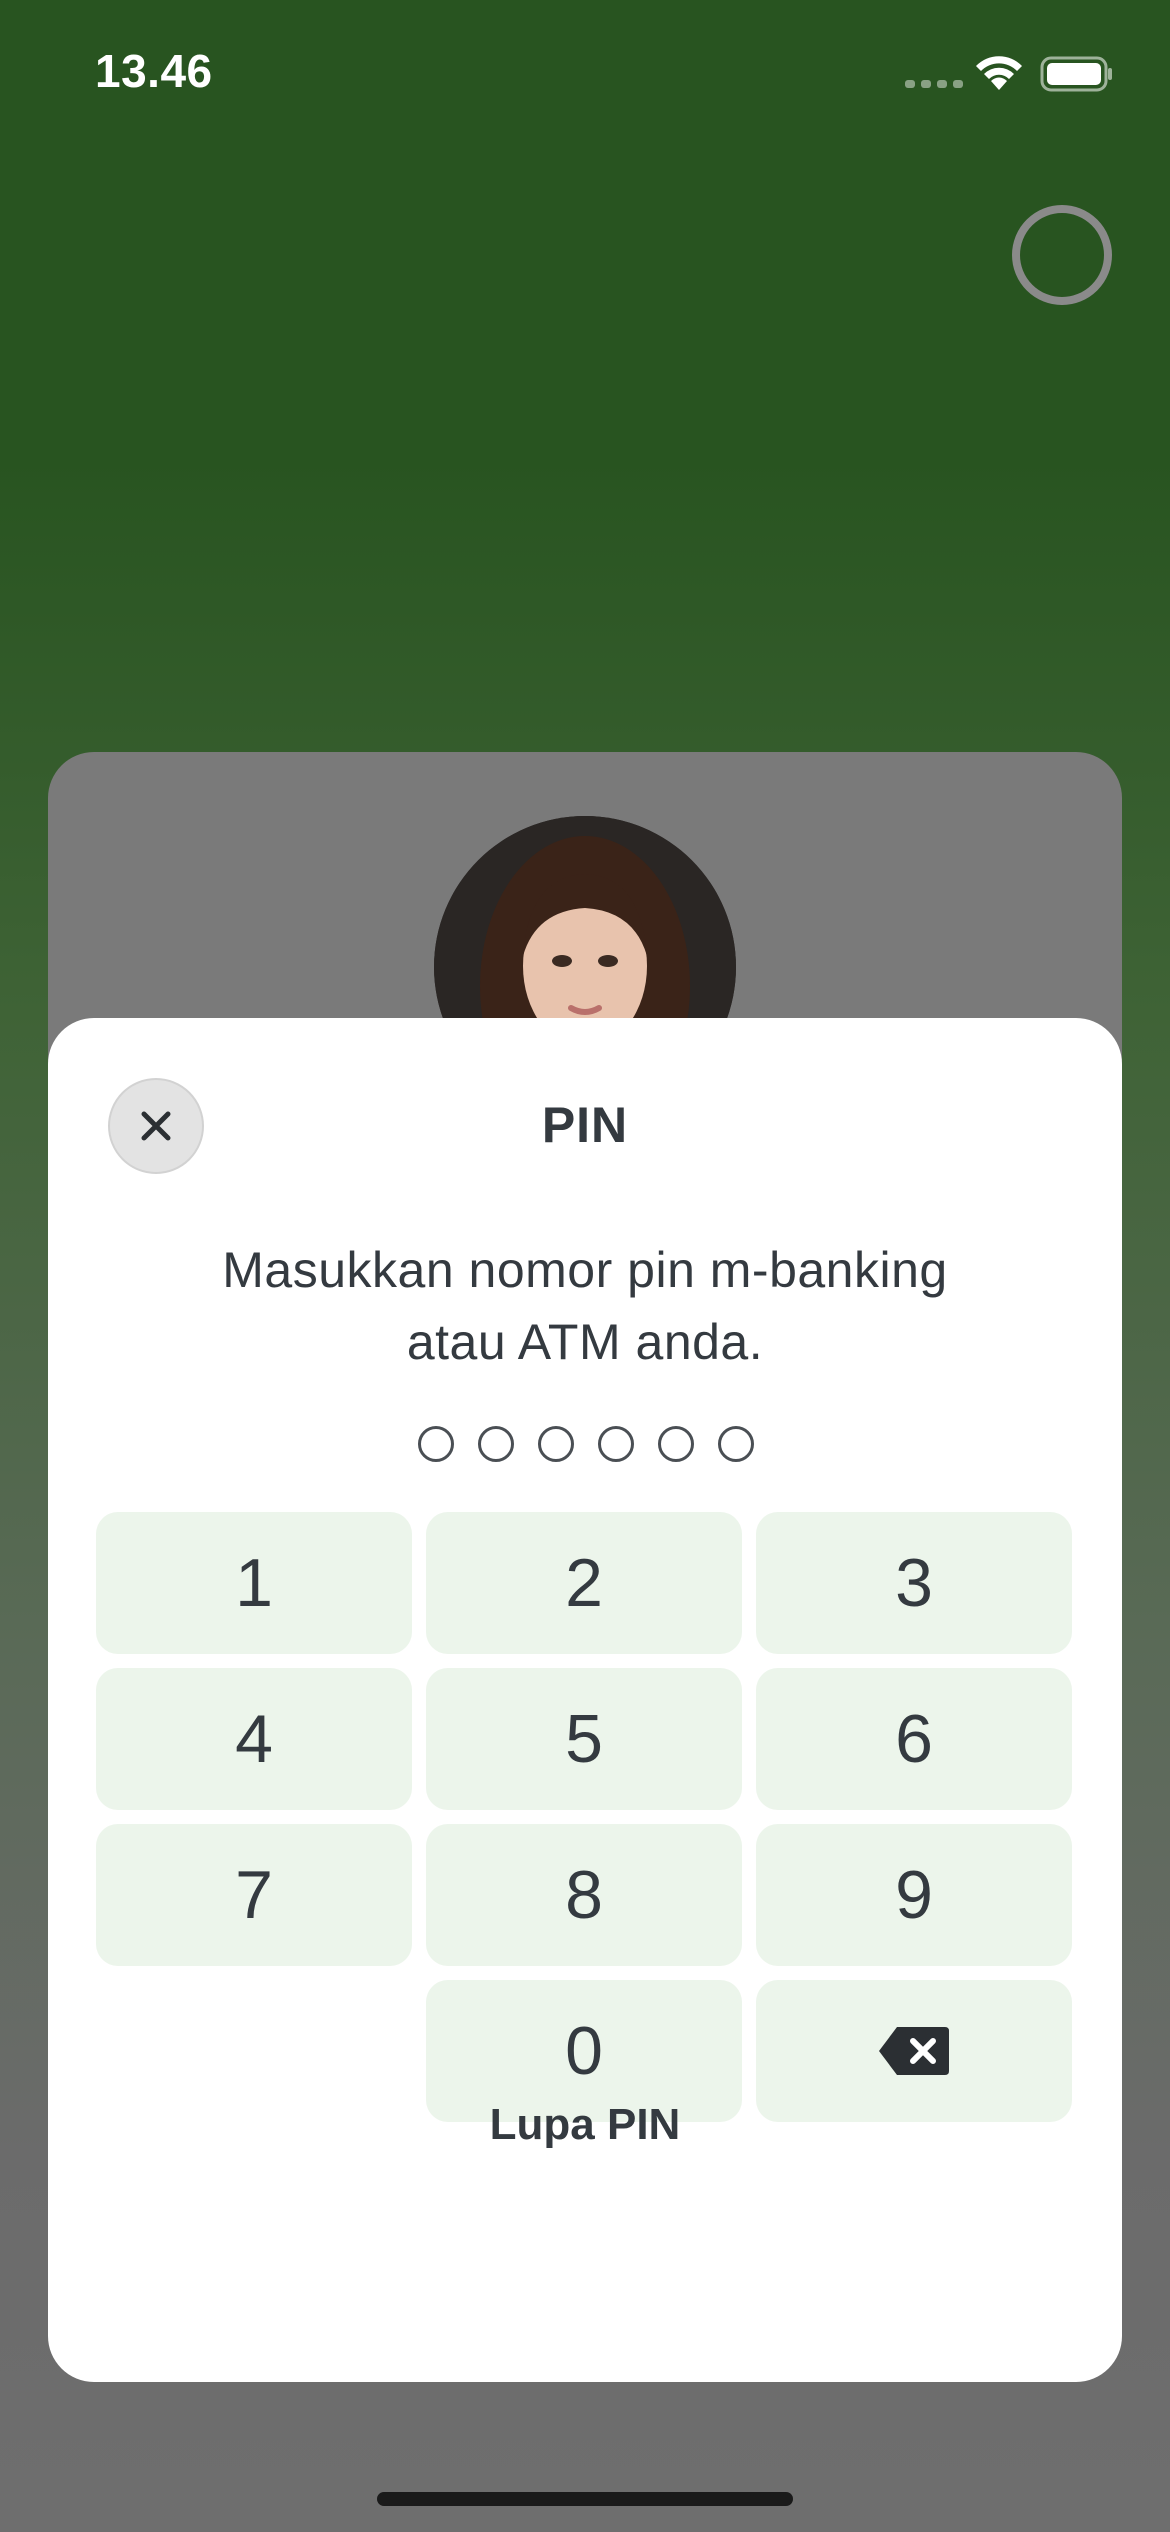 This screenshot has height=2532, width=1170. Describe the element at coordinates (585, 2499) in the screenshot. I see `home-indicator` at that location.